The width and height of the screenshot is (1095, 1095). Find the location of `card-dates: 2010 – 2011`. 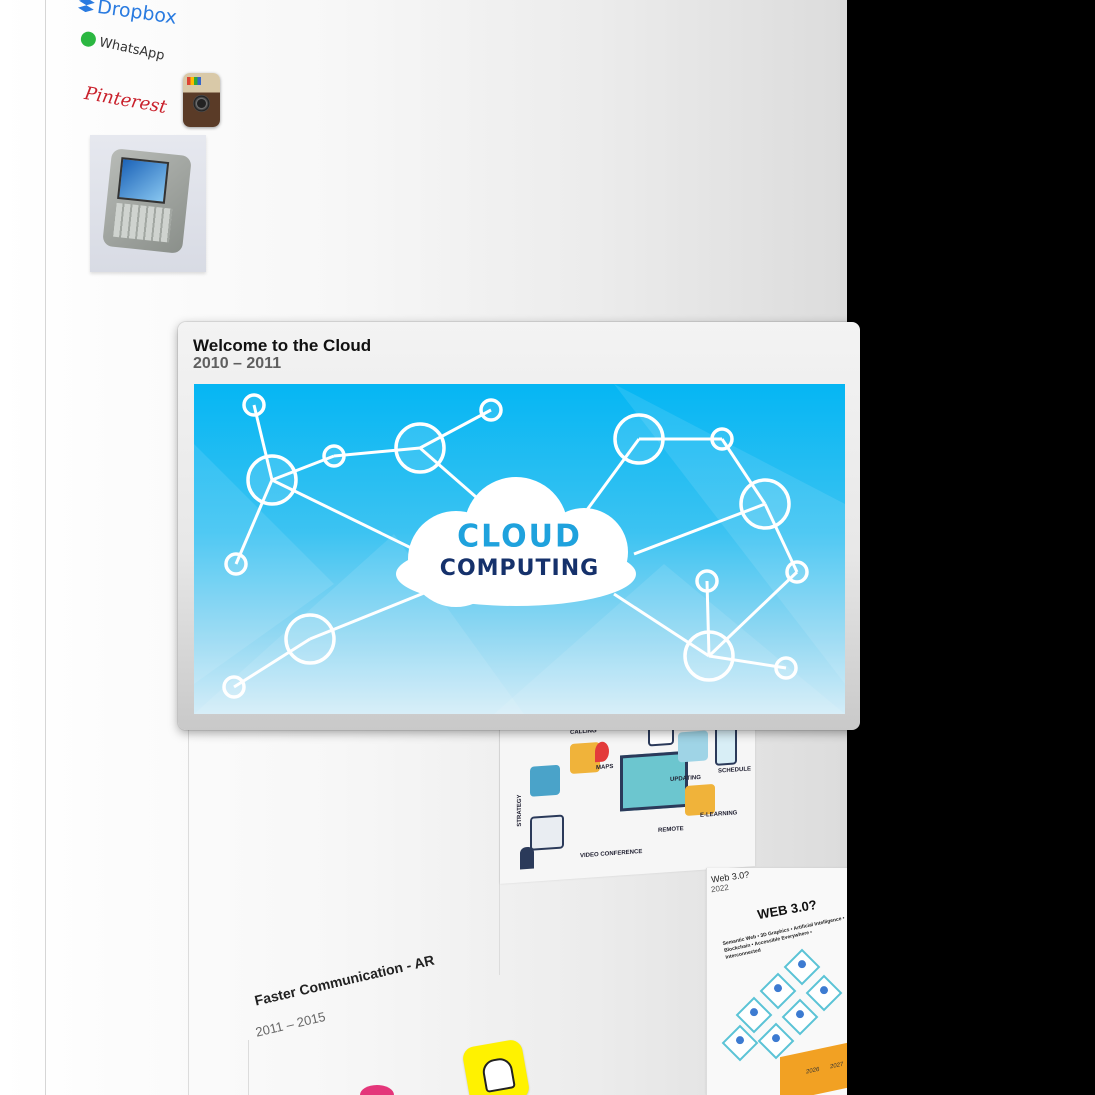

card-dates: 2010 – 2011 is located at coordinates (237, 363).